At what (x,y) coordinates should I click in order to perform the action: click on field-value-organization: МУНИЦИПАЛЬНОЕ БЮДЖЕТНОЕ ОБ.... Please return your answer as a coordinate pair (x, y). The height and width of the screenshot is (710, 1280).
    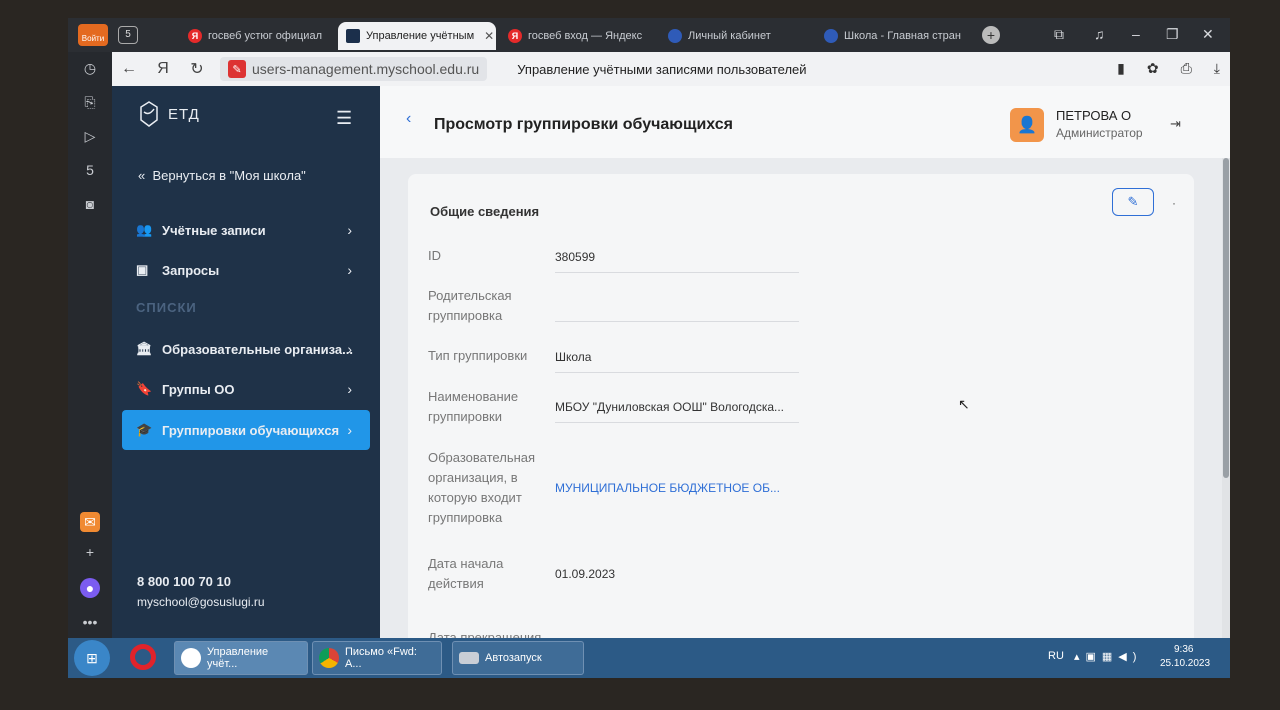
    Looking at the image, I should click on (677, 492).